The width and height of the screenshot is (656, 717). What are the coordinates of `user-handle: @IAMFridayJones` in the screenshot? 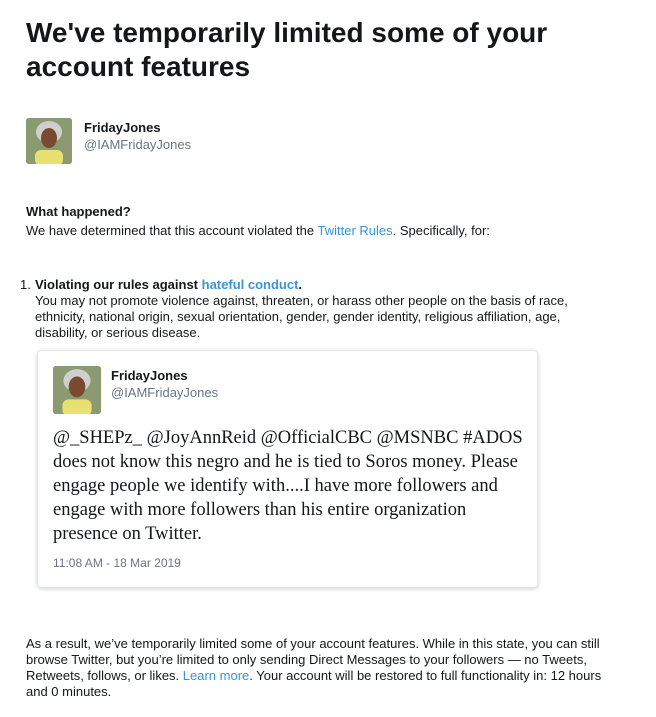 It's located at (137, 145).